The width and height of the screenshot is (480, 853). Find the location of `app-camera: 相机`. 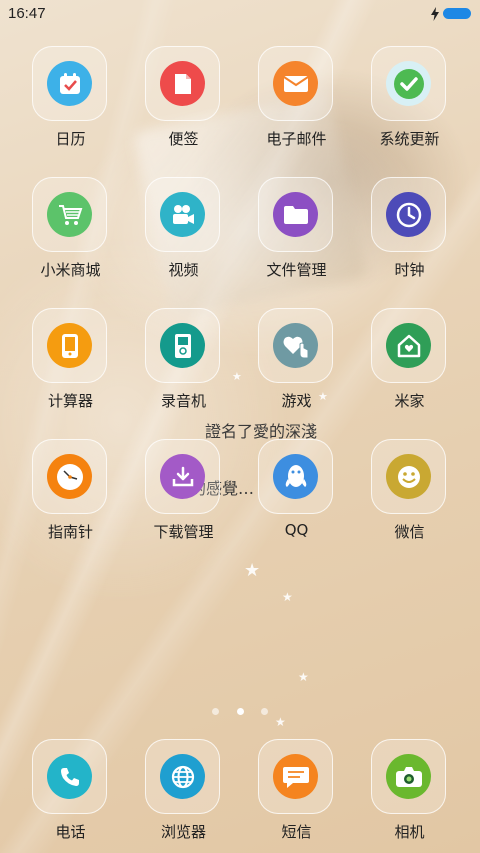

app-camera: 相机 is located at coordinates (409, 796).